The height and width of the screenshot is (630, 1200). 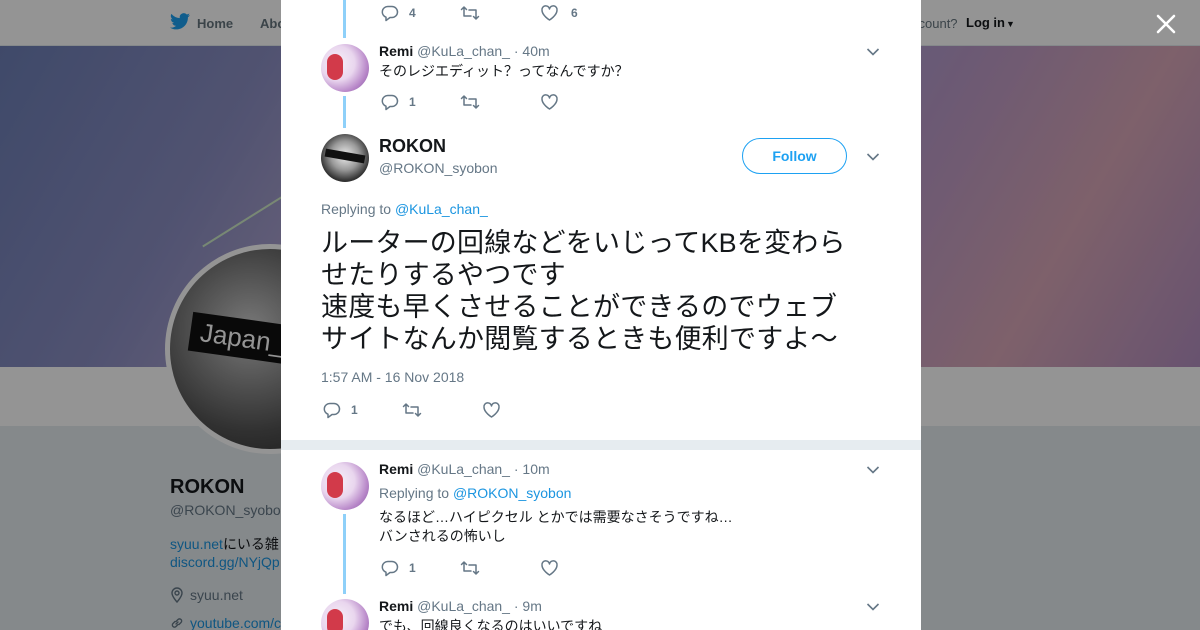 I want to click on tweet-text: そのレジエディット？ってなんですか？, so click(x=504, y=71).